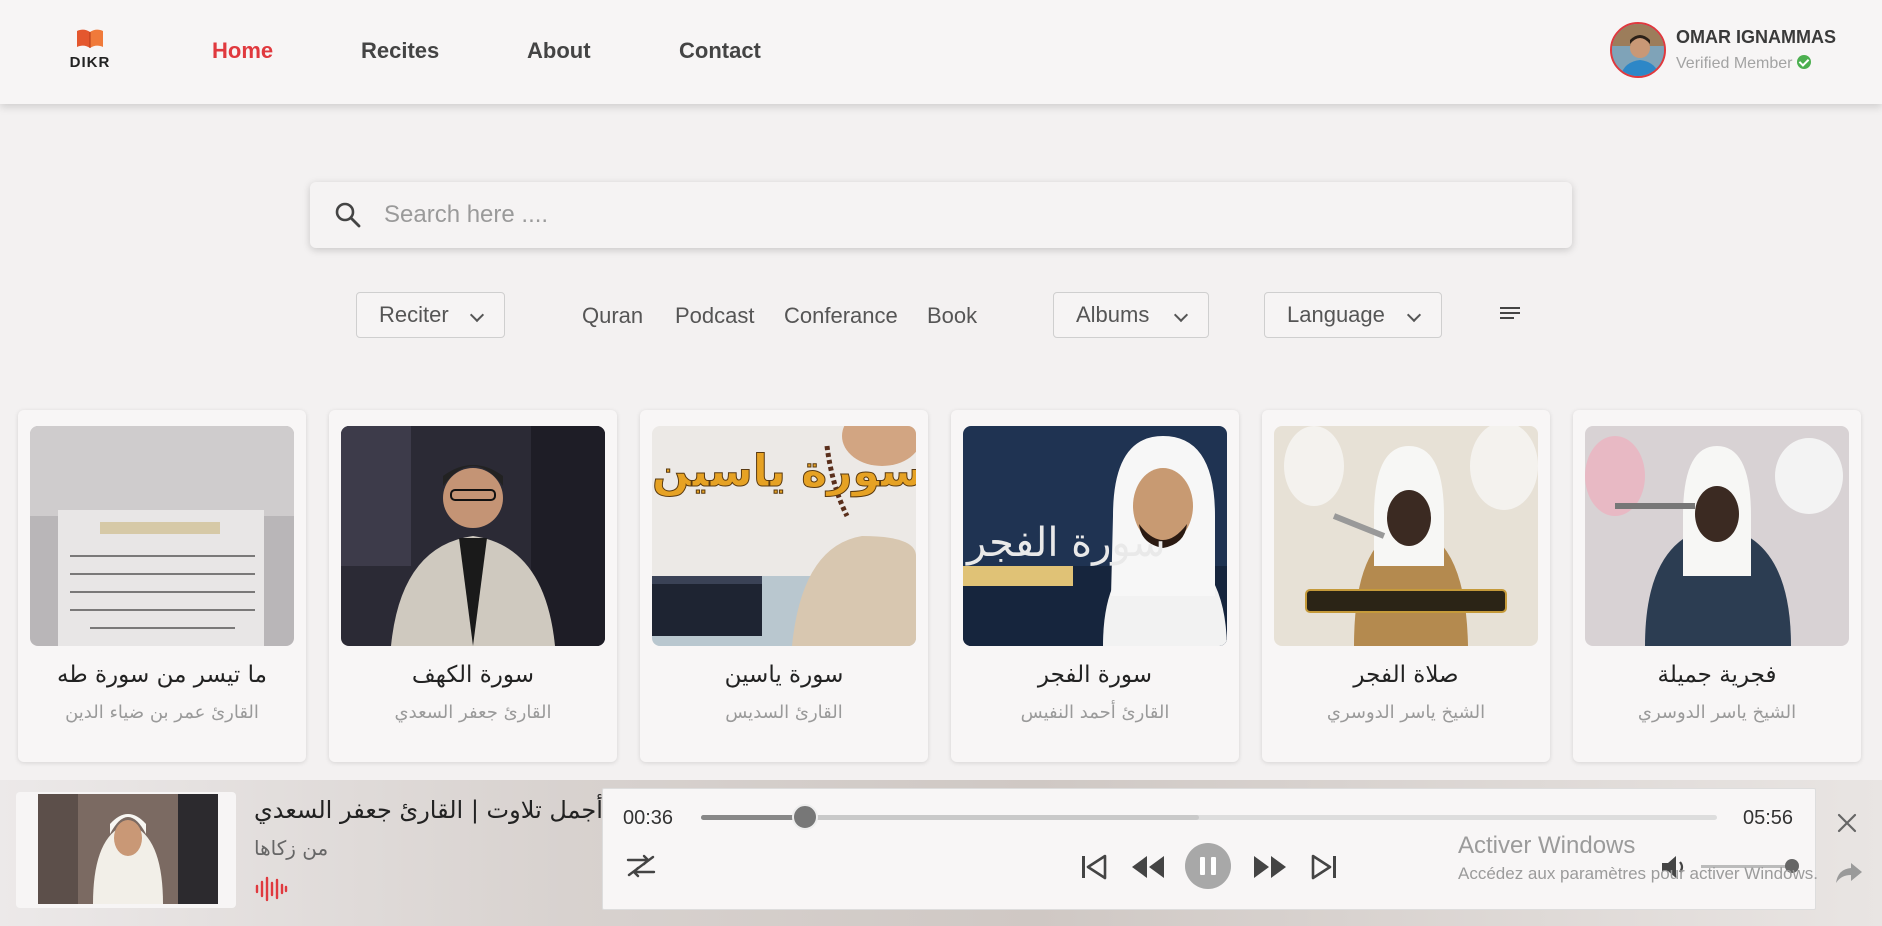 The width and height of the screenshot is (1882, 926). What do you see at coordinates (1065, 543) in the screenshot?
I see `svg-text: سورة الفجر` at bounding box center [1065, 543].